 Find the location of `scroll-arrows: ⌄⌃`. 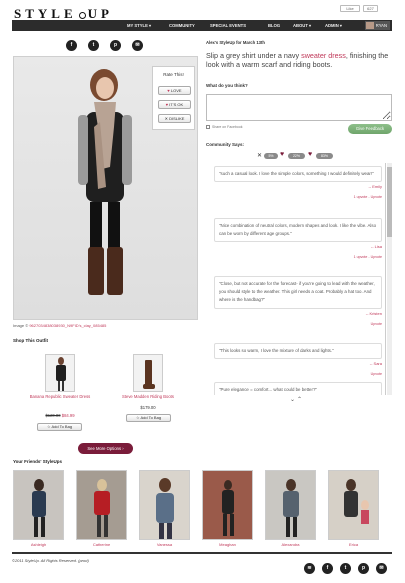

scroll-arrows: ⌄⌃ is located at coordinates (297, 399).